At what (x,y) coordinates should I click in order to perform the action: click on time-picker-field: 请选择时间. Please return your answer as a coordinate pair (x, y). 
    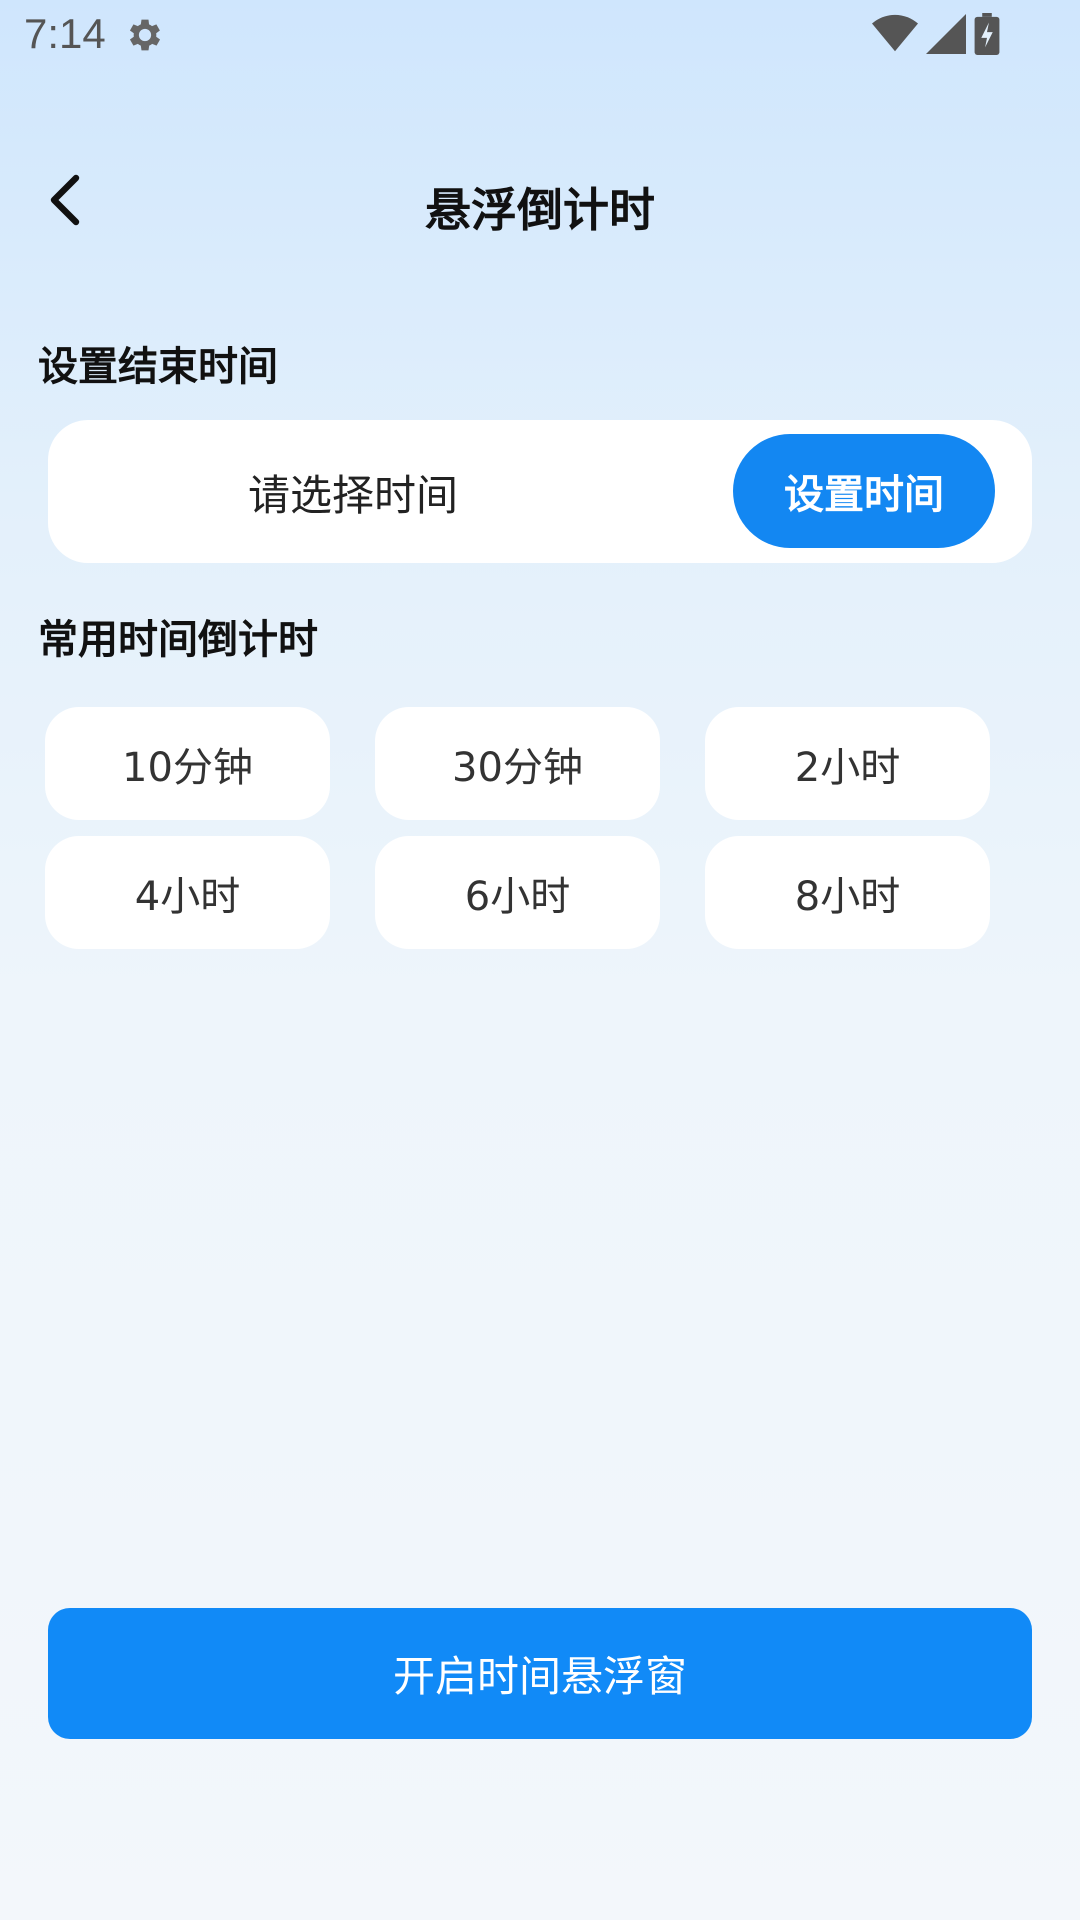
    Looking at the image, I should click on (353, 492).